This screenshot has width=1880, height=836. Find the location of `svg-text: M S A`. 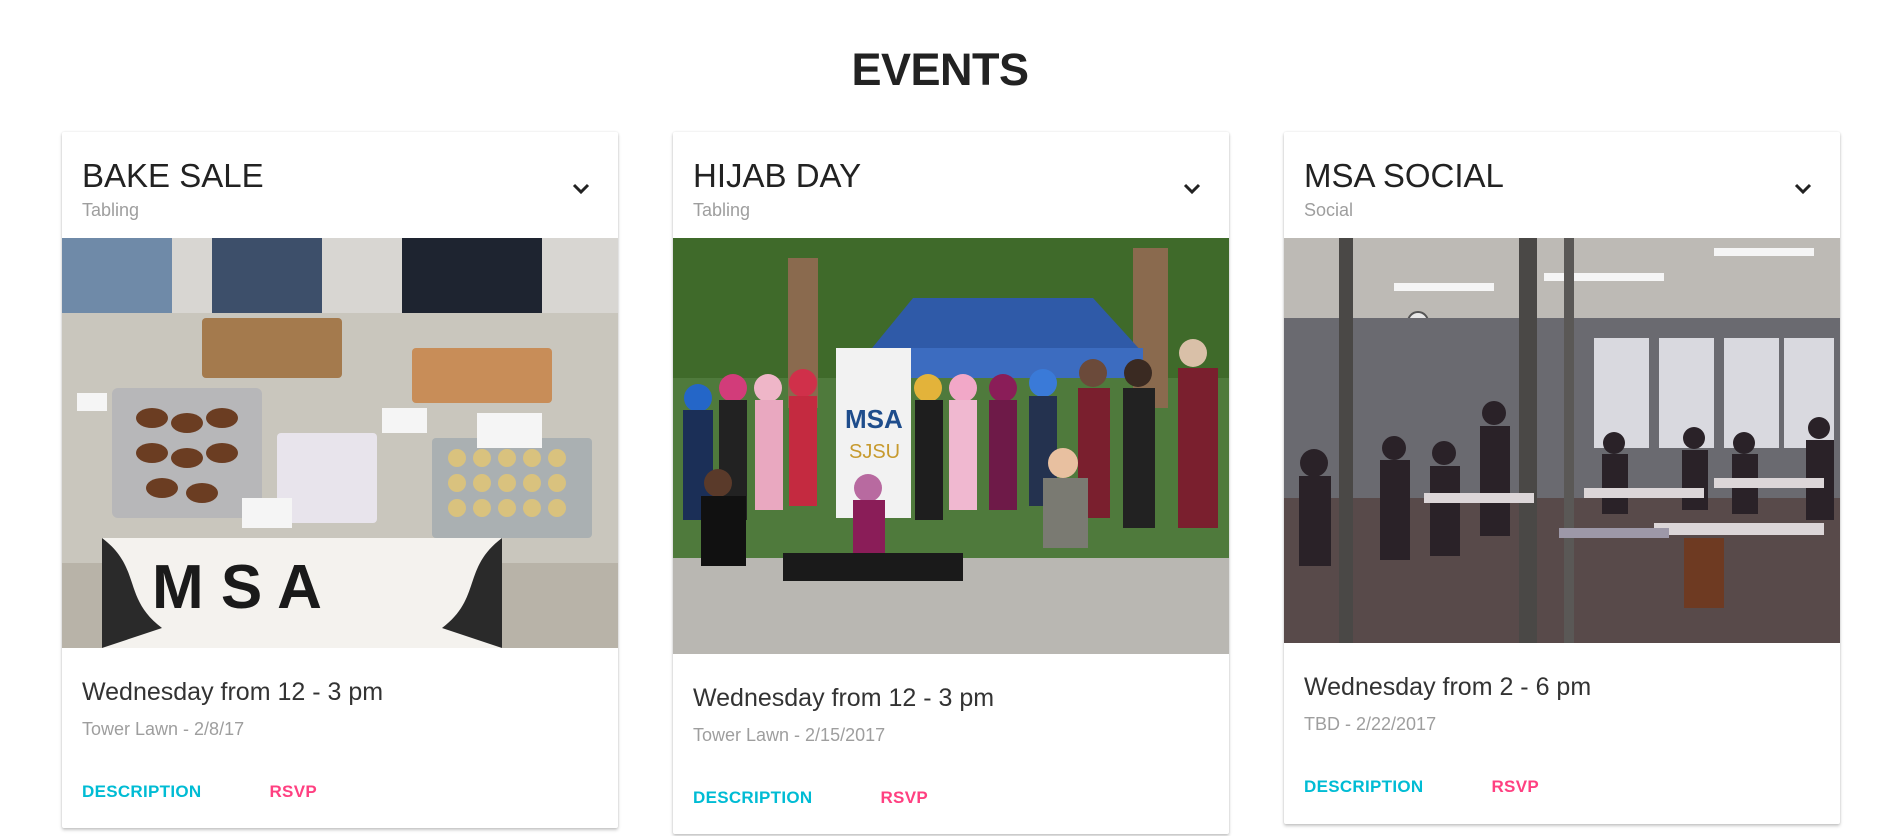

svg-text: M S A is located at coordinates (237, 587).